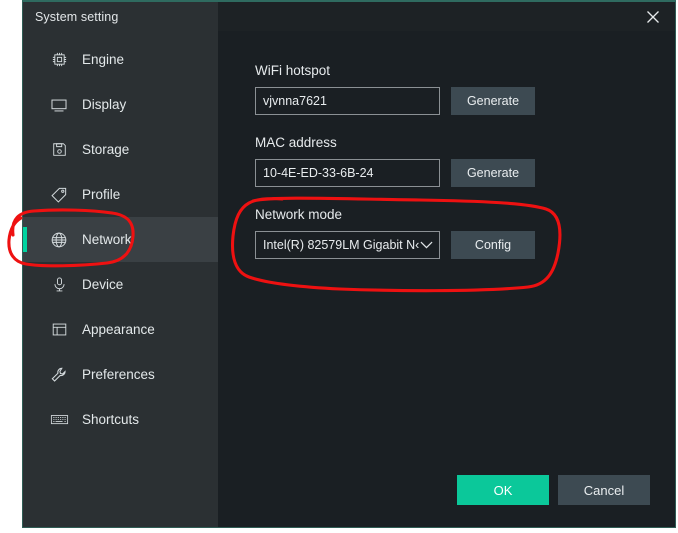 Image resolution: width=678 pixels, height=533 pixels. I want to click on wifi-hotspot-generate-button: Generate, so click(493, 101).